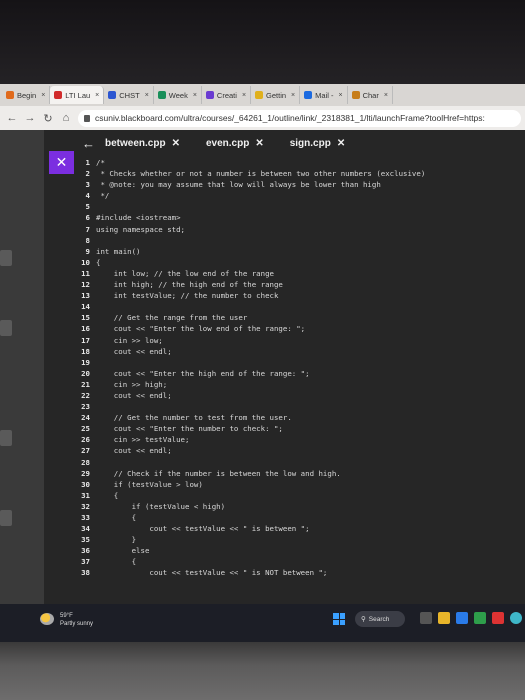  I want to click on line-number: 32, so click(85, 506).